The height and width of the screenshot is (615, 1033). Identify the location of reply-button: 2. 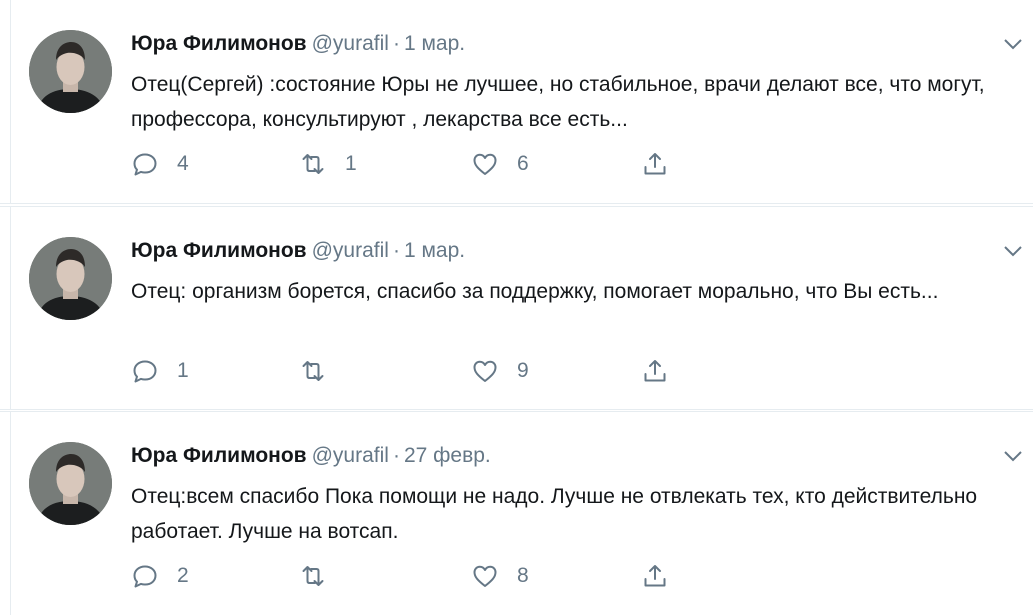
(160, 576).